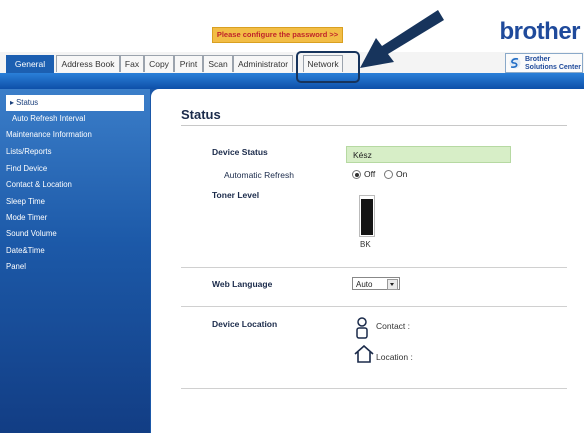  I want to click on solutions-center-line1: Brother, so click(538, 59).